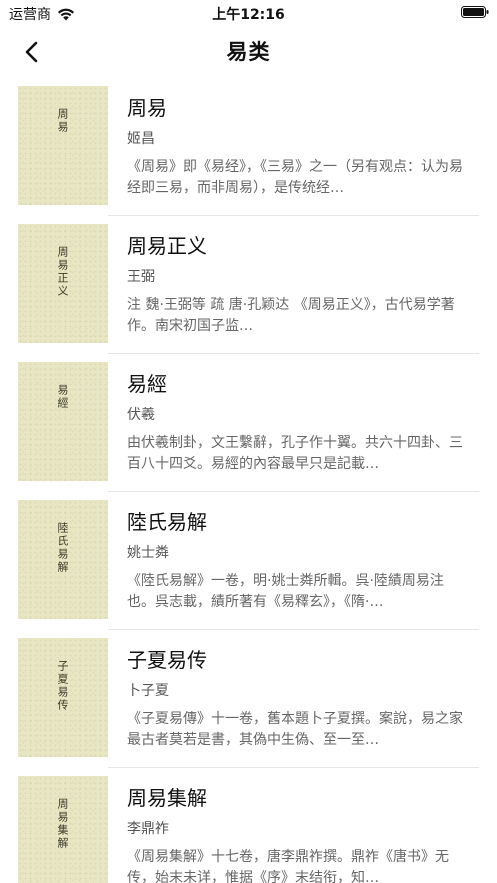 The width and height of the screenshot is (497, 883). I want to click on page-title: 易类, so click(248, 52).